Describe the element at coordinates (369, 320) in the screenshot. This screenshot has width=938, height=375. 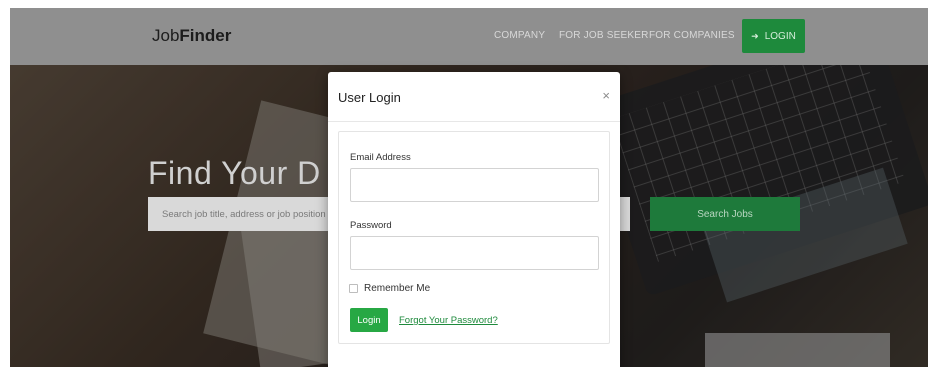
I see `login-button: Login` at that location.